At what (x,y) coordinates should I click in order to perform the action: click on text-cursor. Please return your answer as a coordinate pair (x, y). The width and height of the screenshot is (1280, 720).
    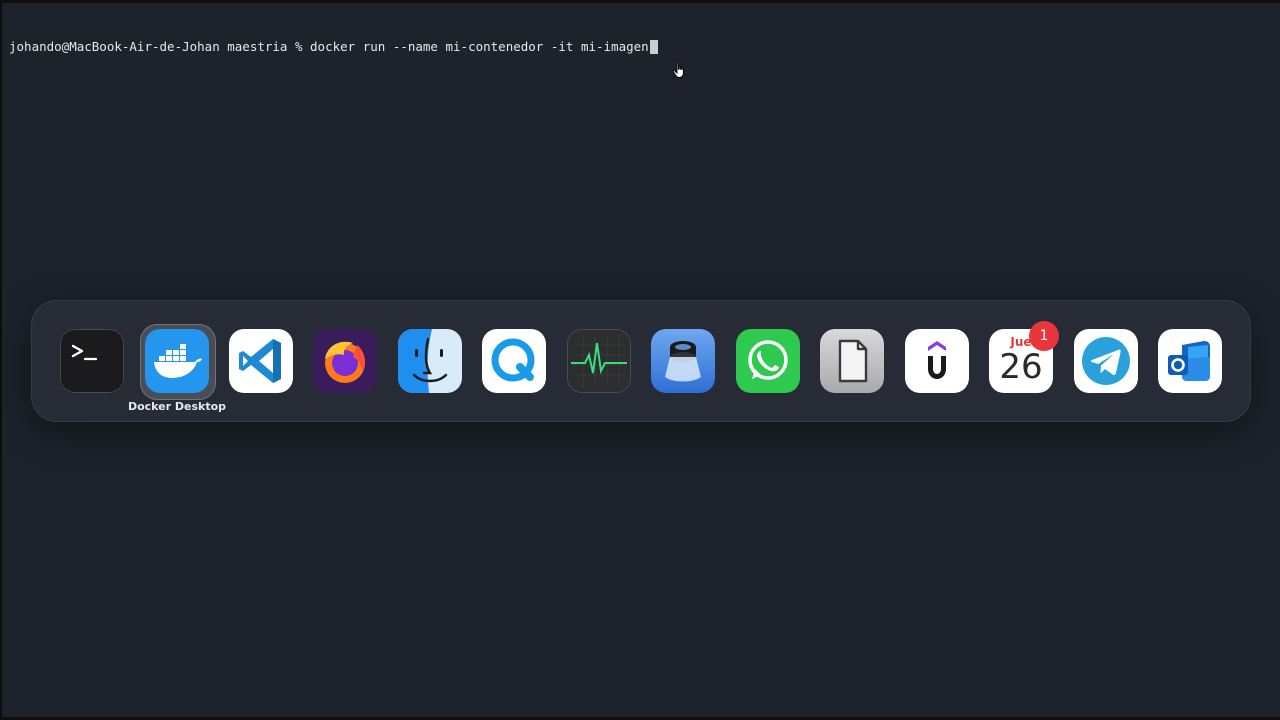
    Looking at the image, I should click on (653, 47).